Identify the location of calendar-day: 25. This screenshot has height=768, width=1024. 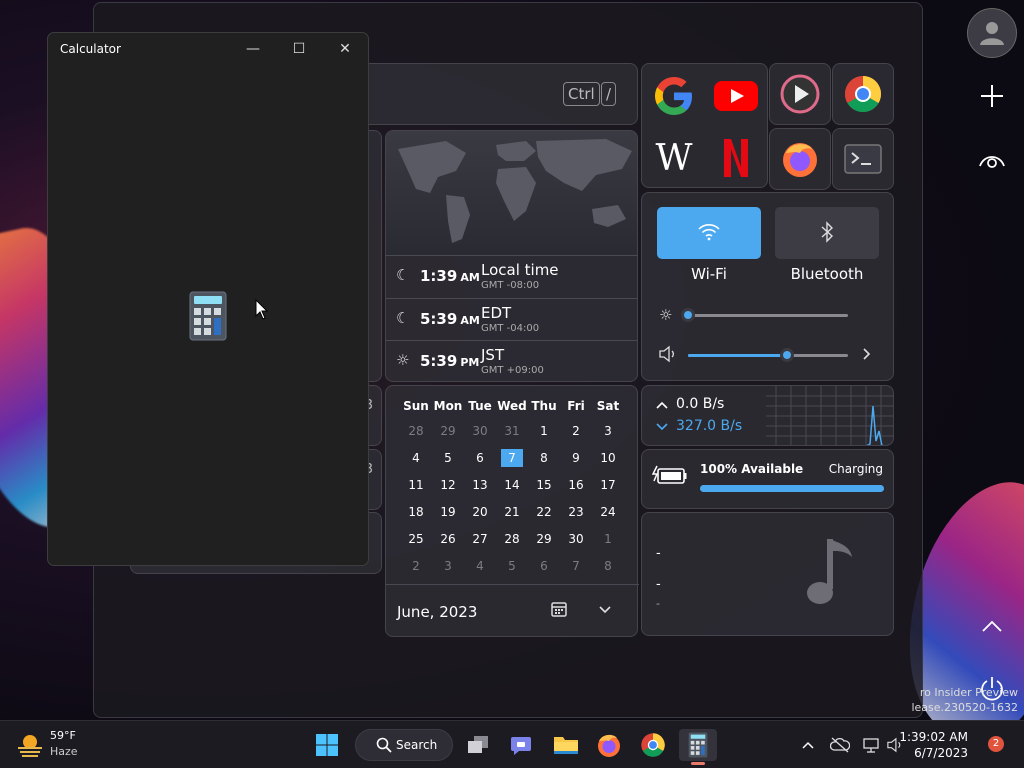
(416, 539).